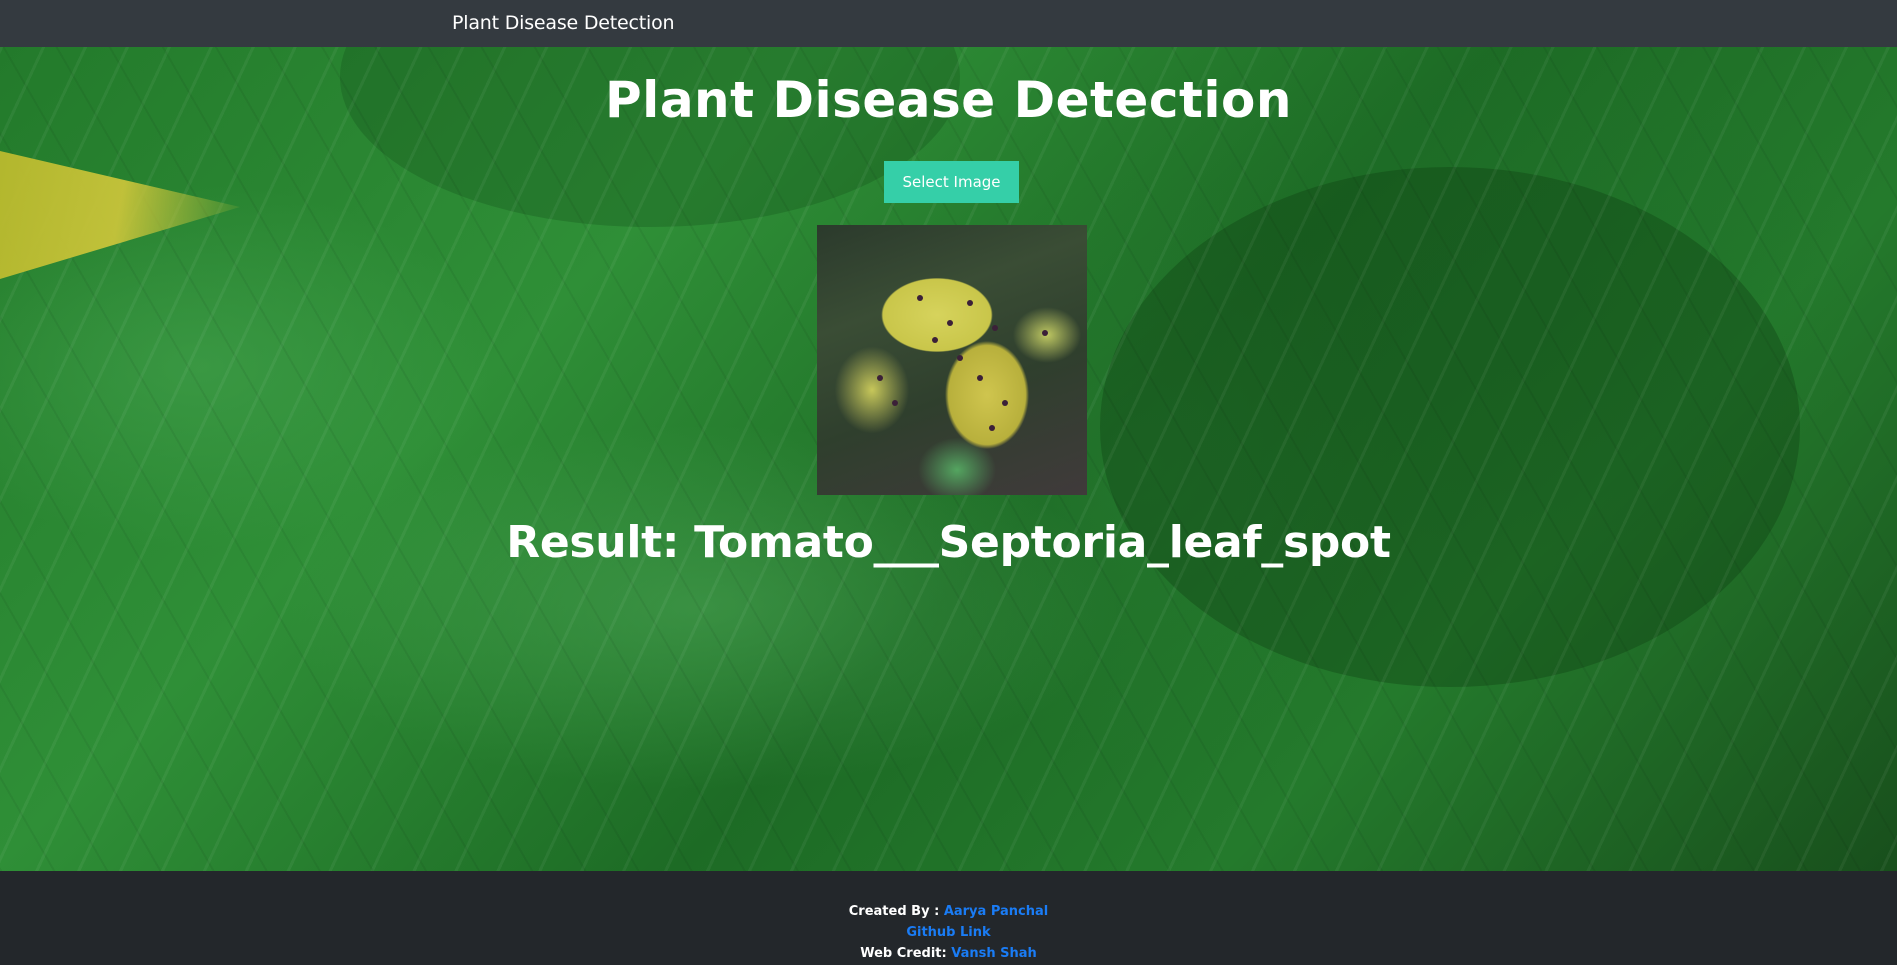  I want to click on navbar: Plant Disease Detection, so click(948, 23).